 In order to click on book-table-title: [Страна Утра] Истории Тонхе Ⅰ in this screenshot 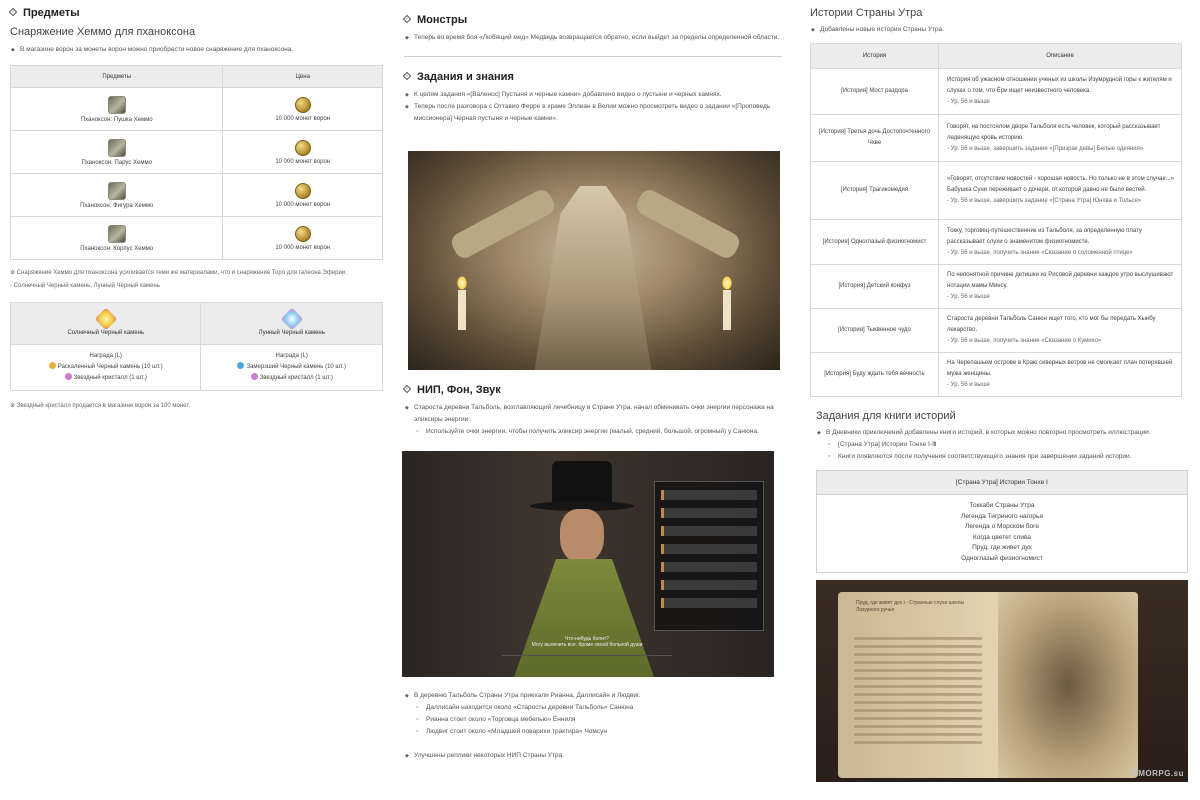, I will do `click(1002, 483)`.